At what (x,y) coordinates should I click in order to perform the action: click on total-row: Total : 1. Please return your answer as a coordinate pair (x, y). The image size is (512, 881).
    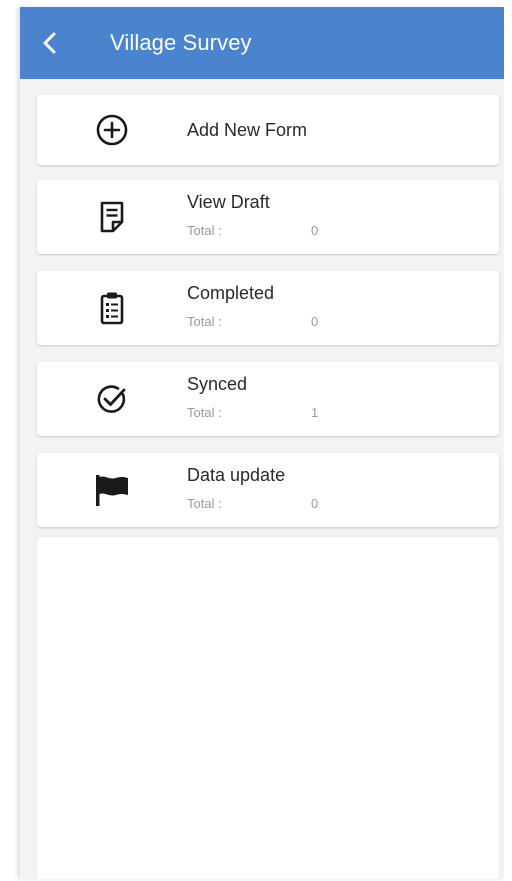
    Looking at the image, I should click on (343, 412).